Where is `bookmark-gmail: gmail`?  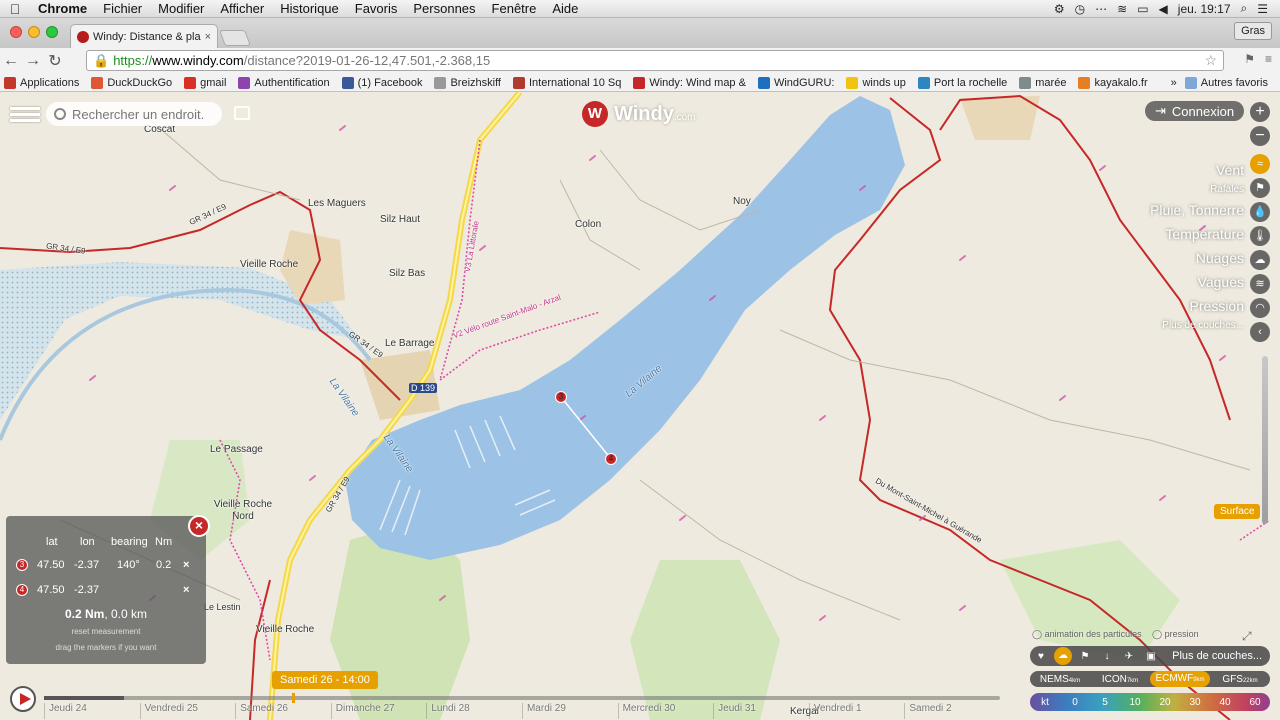 bookmark-gmail: gmail is located at coordinates (205, 82).